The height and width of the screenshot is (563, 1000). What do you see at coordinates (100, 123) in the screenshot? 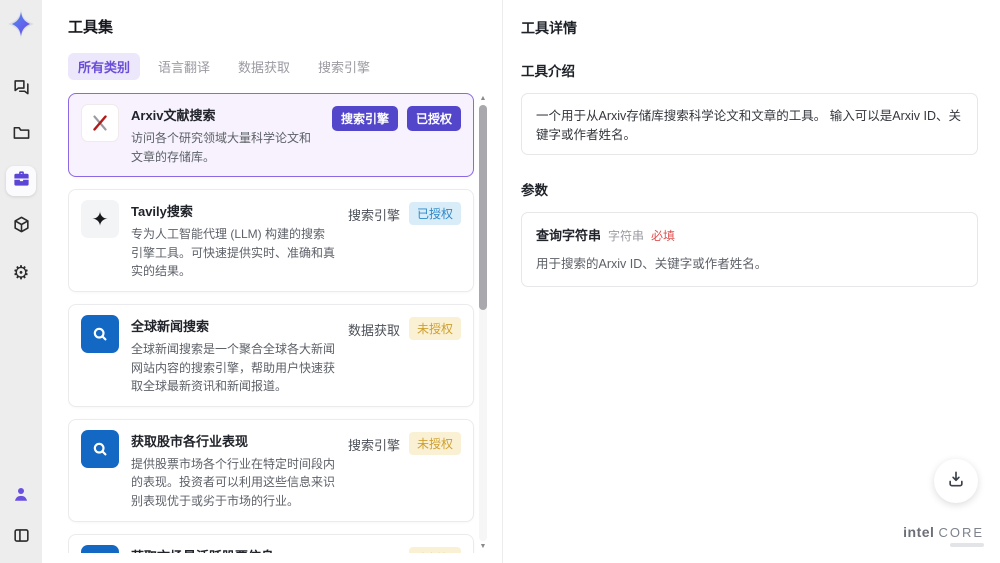
I see `arxiv-logo-icon` at bounding box center [100, 123].